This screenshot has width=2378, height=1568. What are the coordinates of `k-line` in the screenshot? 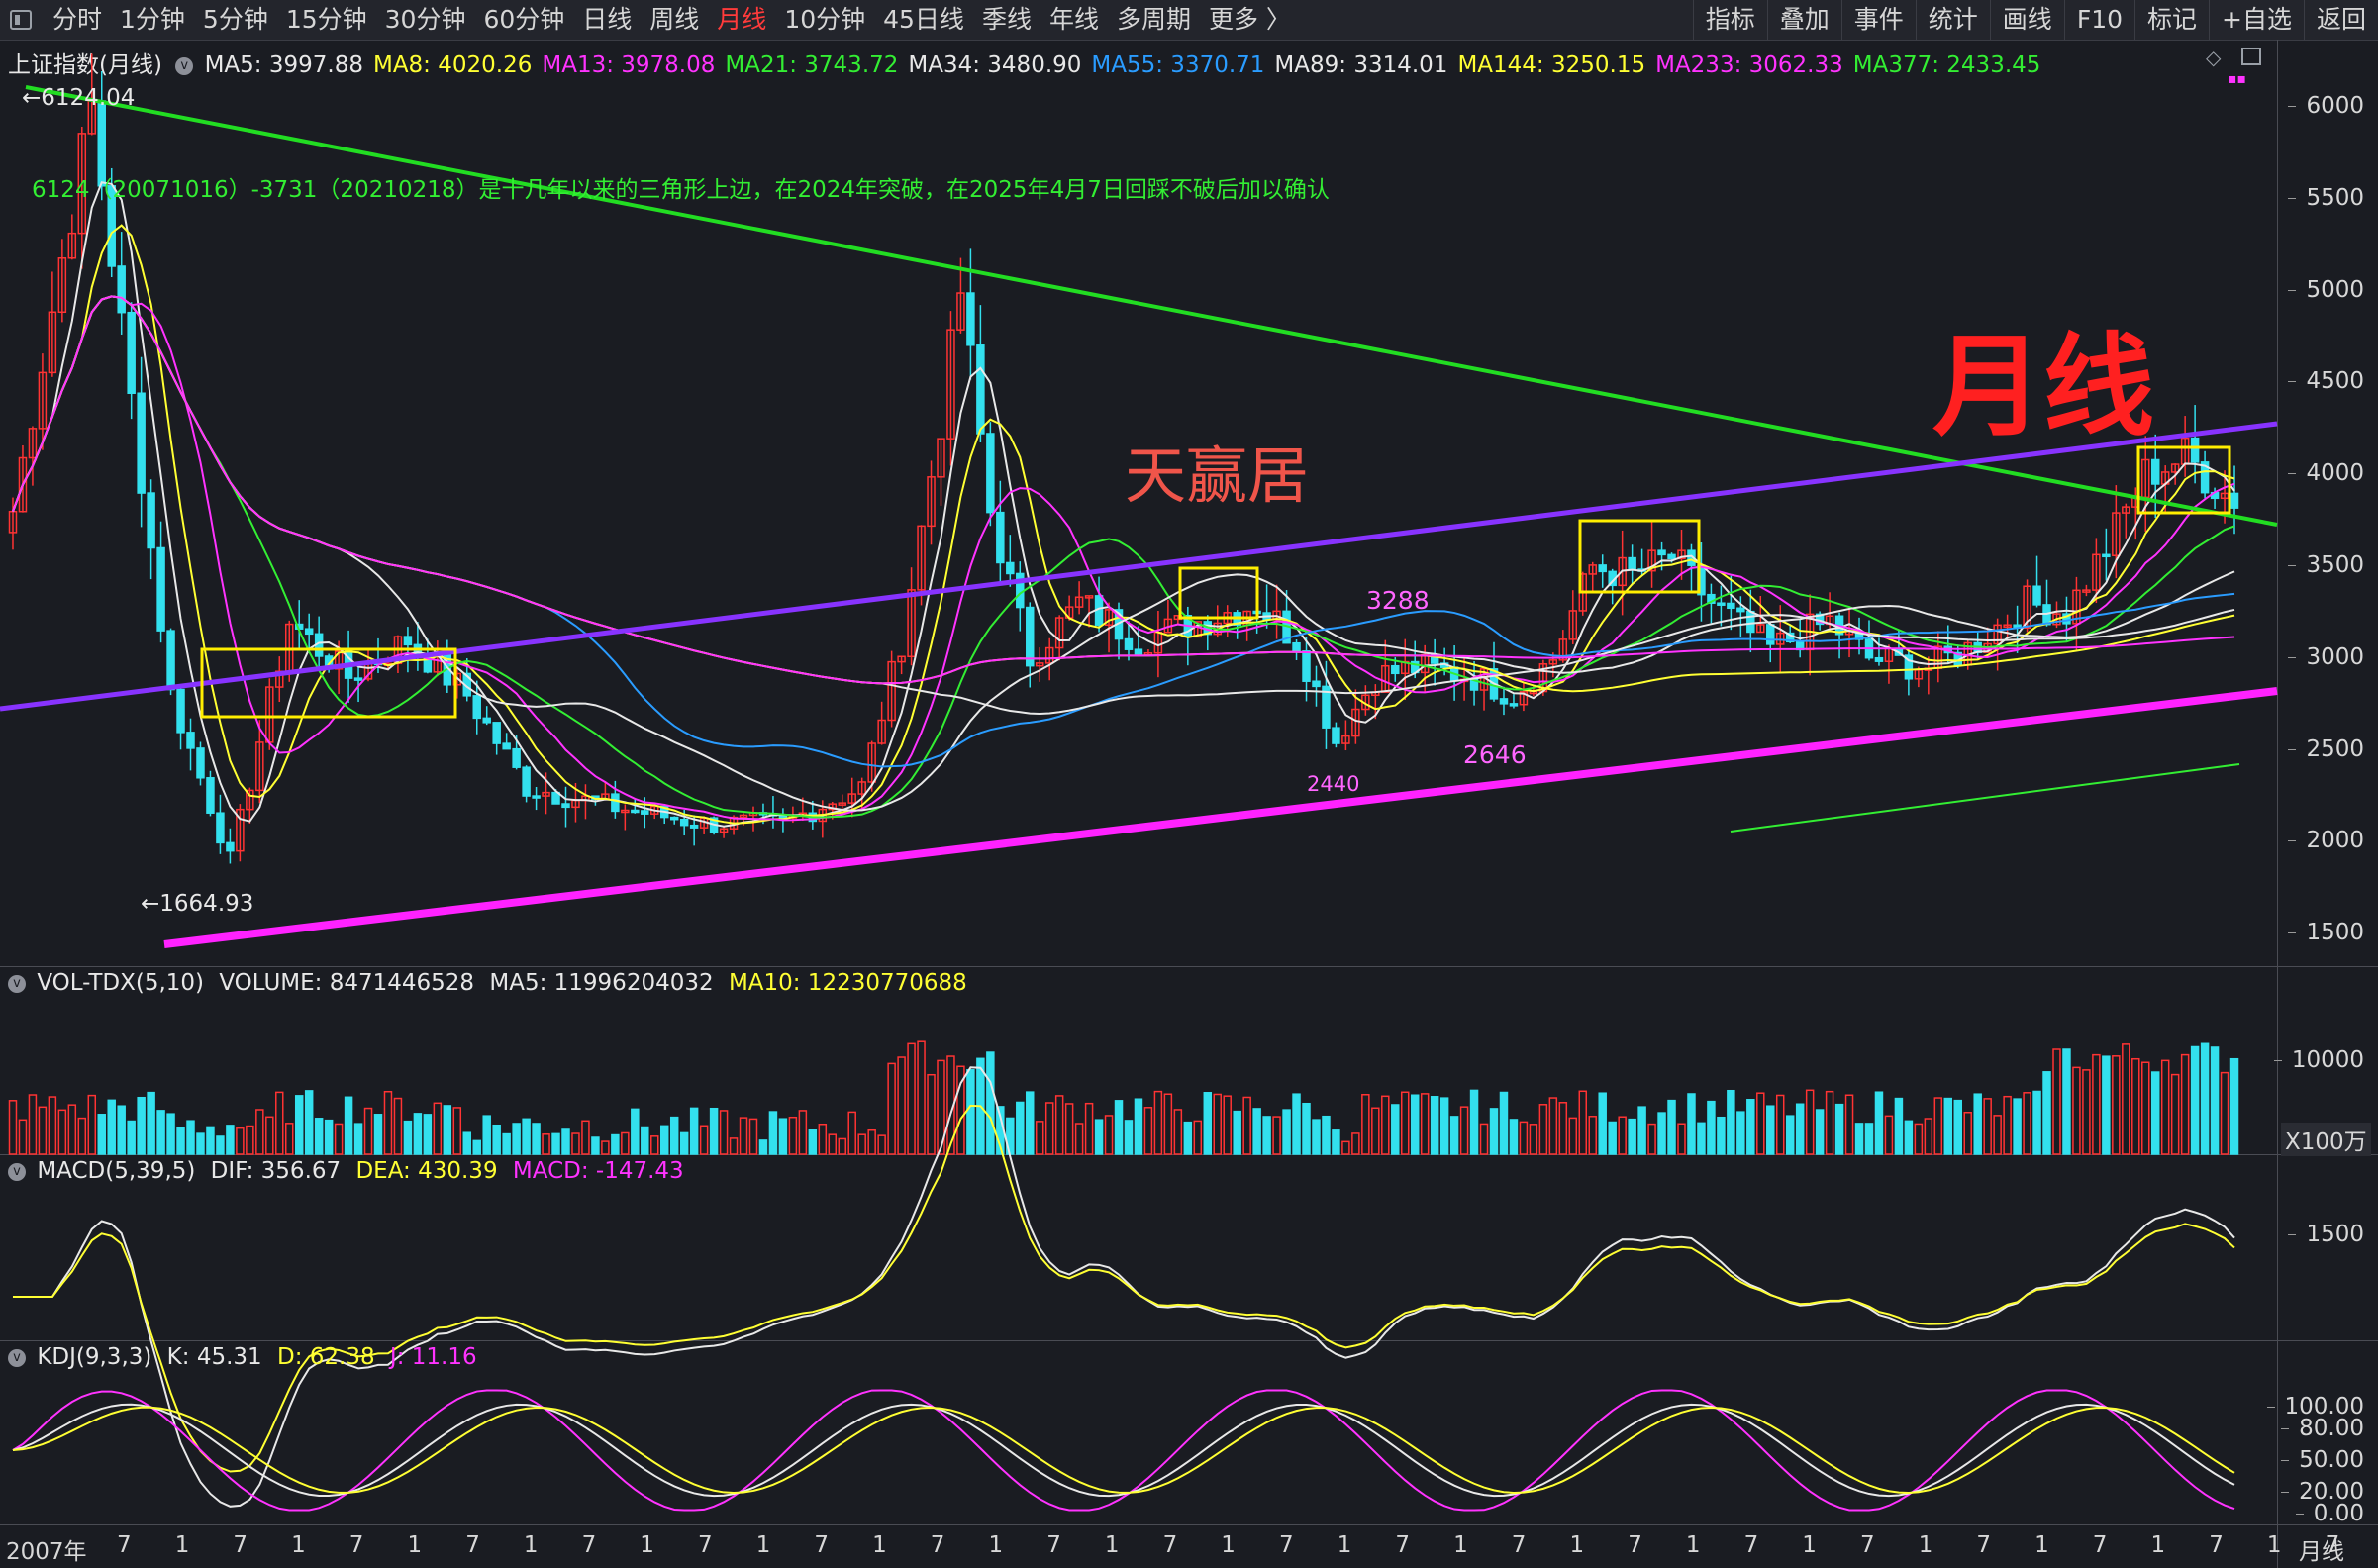 It's located at (1123, 1450).